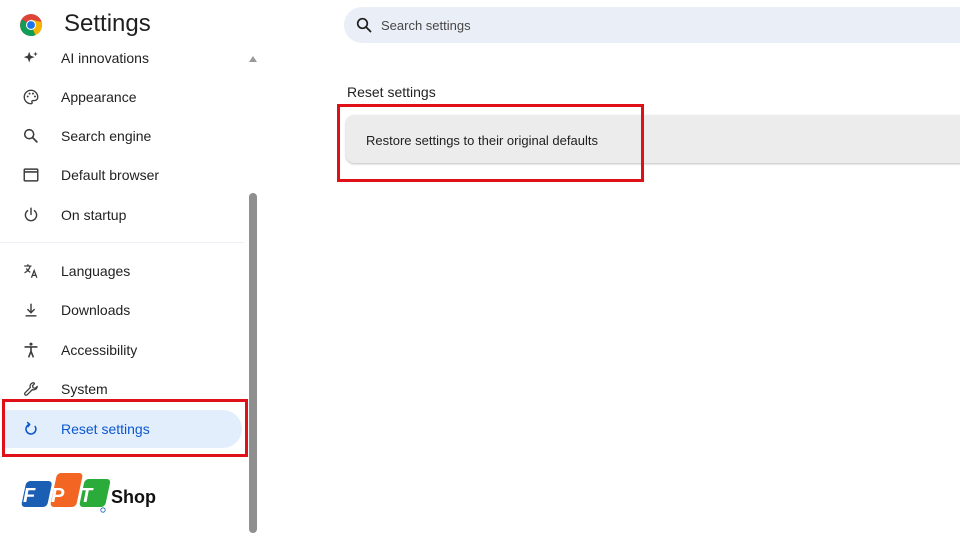  I want to click on sidebar-item-label: AI innovations, so click(105, 58).